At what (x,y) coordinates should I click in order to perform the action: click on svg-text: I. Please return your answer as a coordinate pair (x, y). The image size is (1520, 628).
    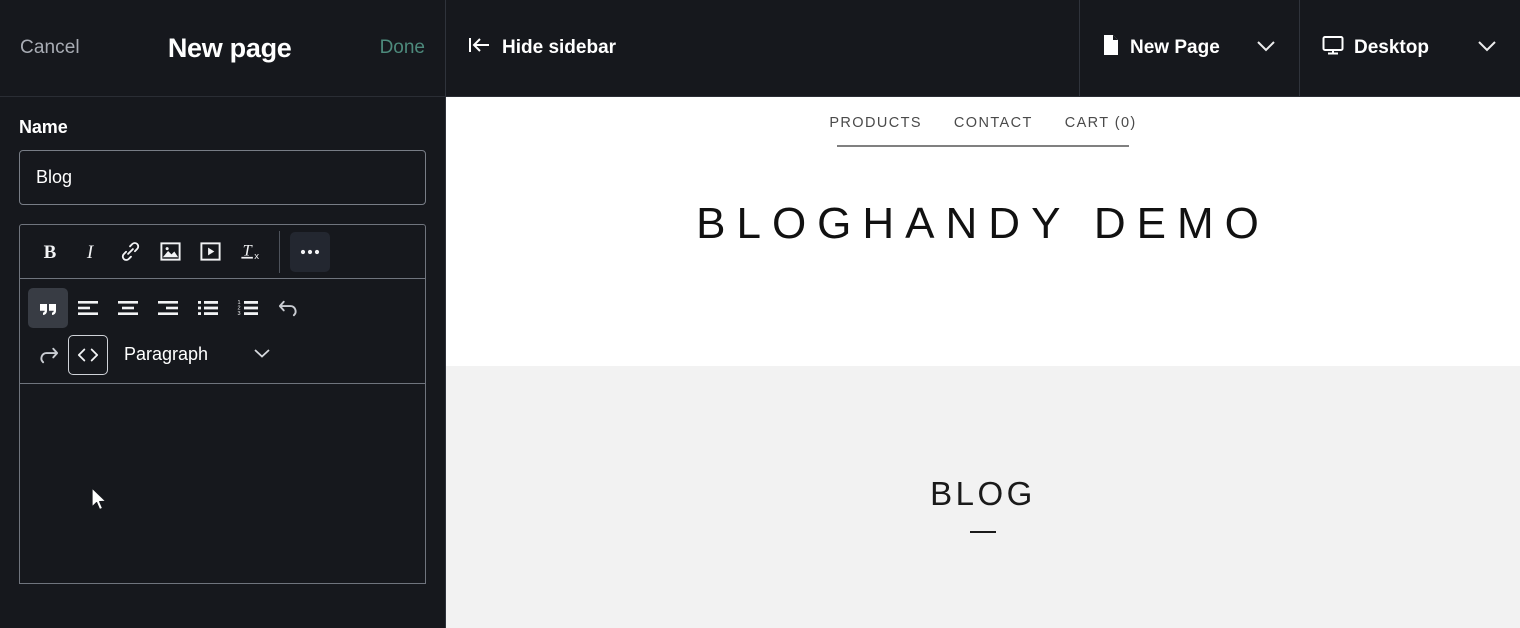
    Looking at the image, I should click on (90, 252).